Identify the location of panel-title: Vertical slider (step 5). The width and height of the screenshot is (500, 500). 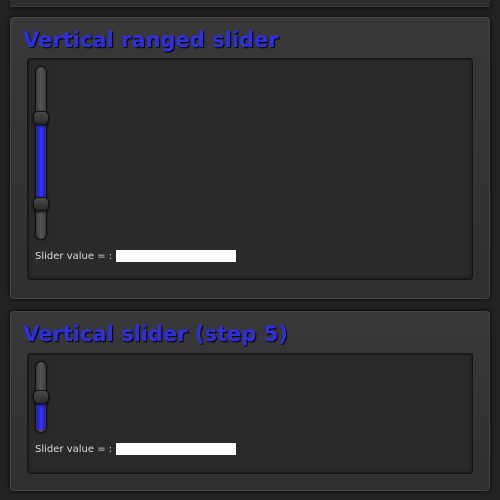
(155, 334).